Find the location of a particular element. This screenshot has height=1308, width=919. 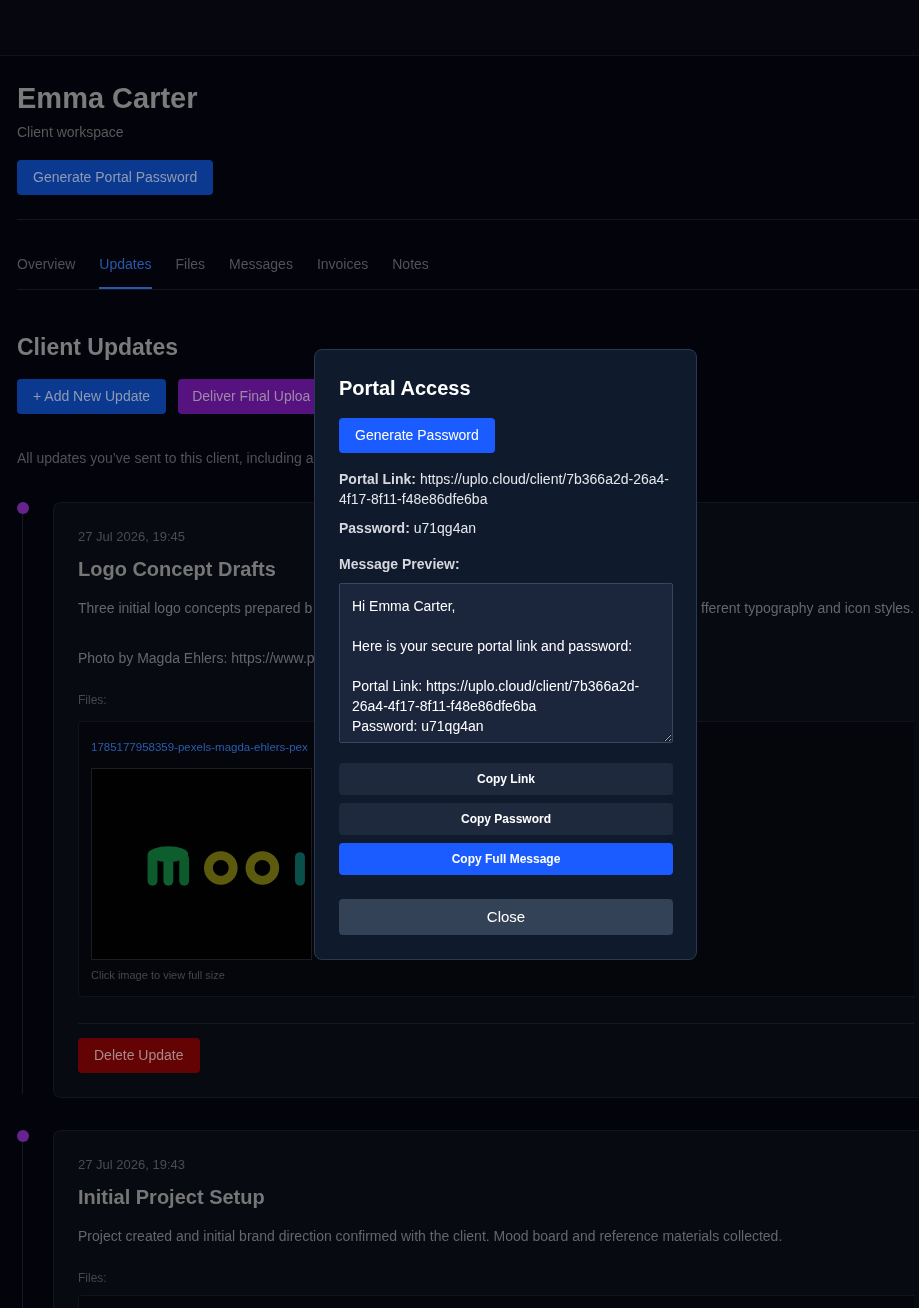

intro-text: All updates you’ve sent to this client, including a is located at coordinates (166, 458).